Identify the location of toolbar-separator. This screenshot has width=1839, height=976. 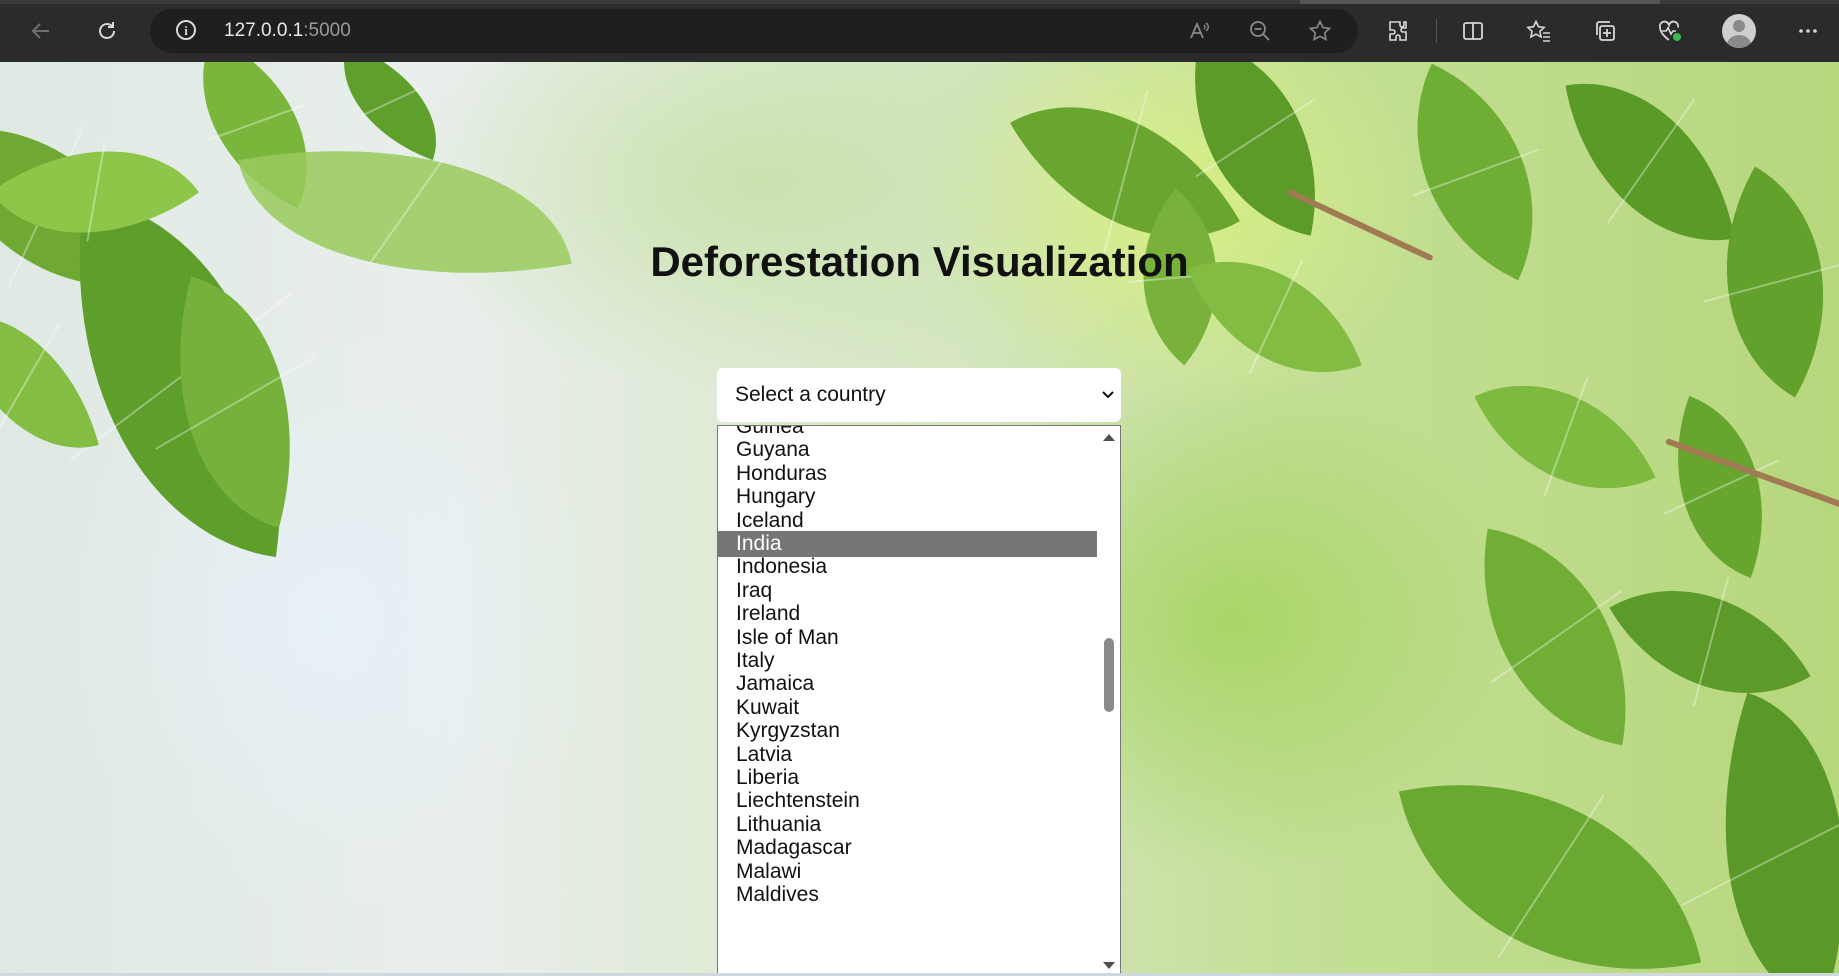
(1436, 31).